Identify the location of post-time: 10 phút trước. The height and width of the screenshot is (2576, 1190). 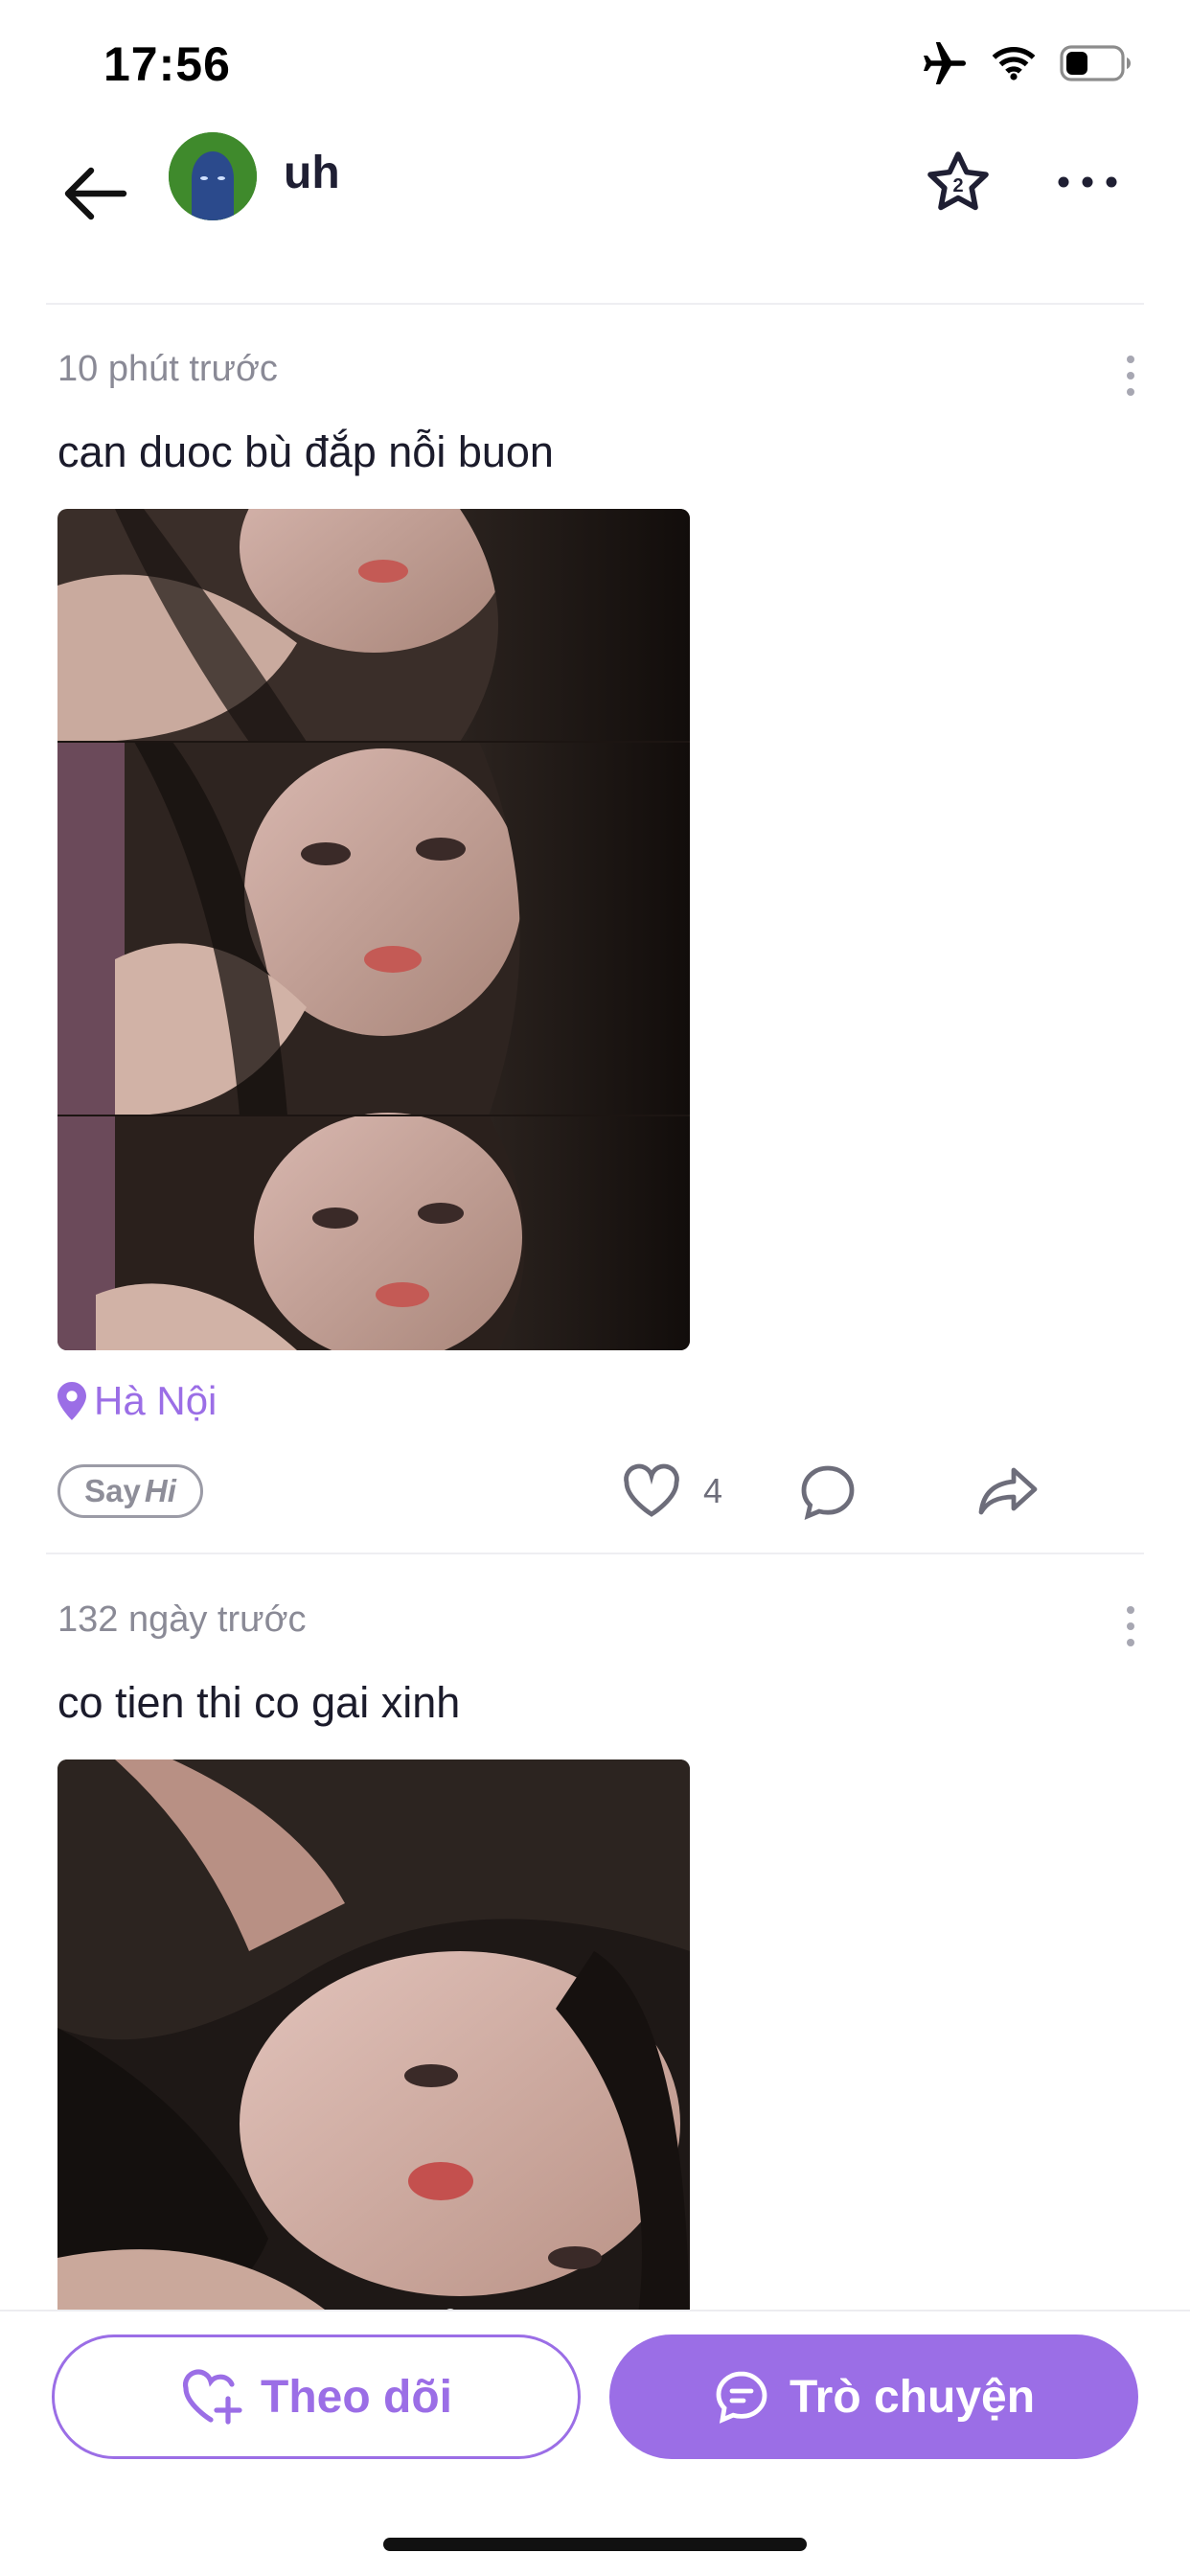
(167, 369).